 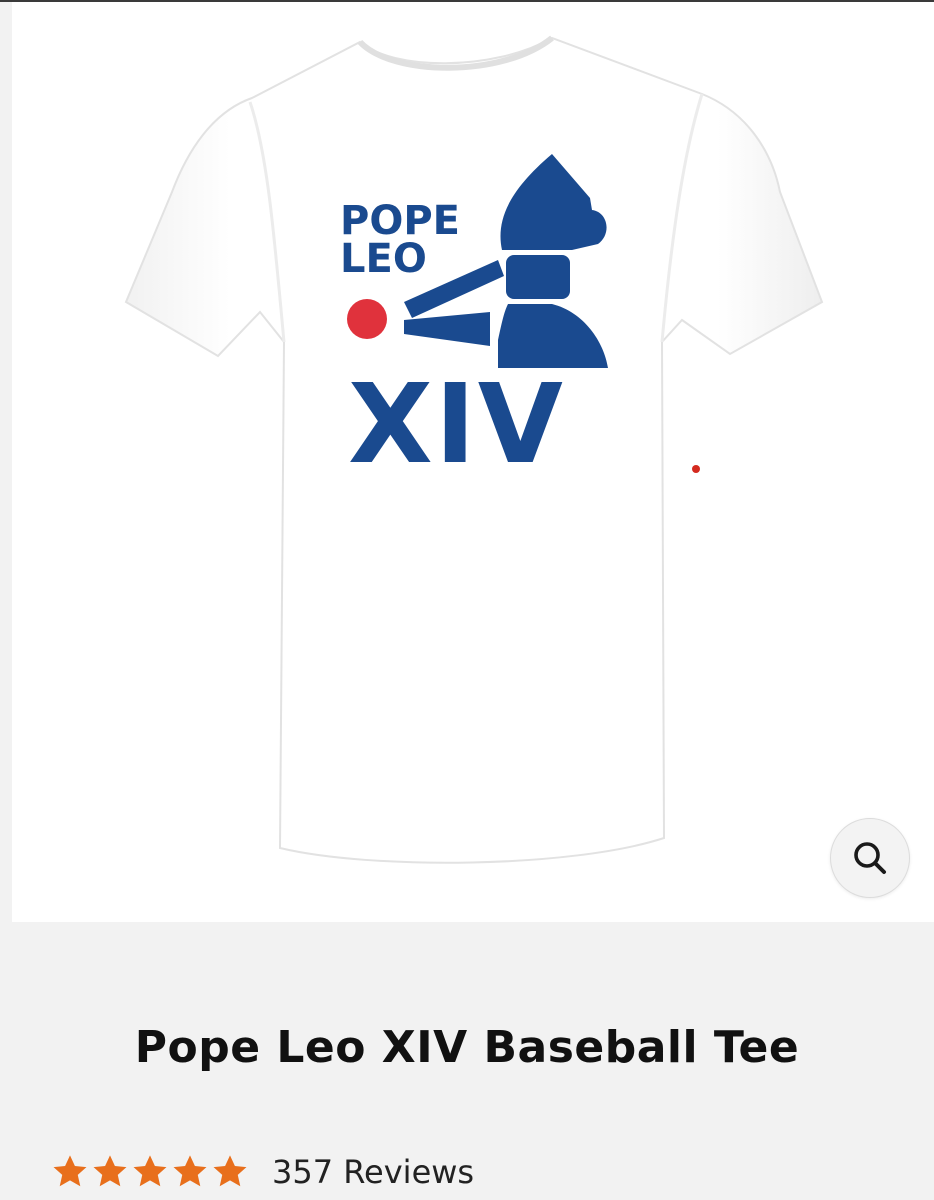 I want to click on logo-numeral: XIV, so click(x=456, y=424).